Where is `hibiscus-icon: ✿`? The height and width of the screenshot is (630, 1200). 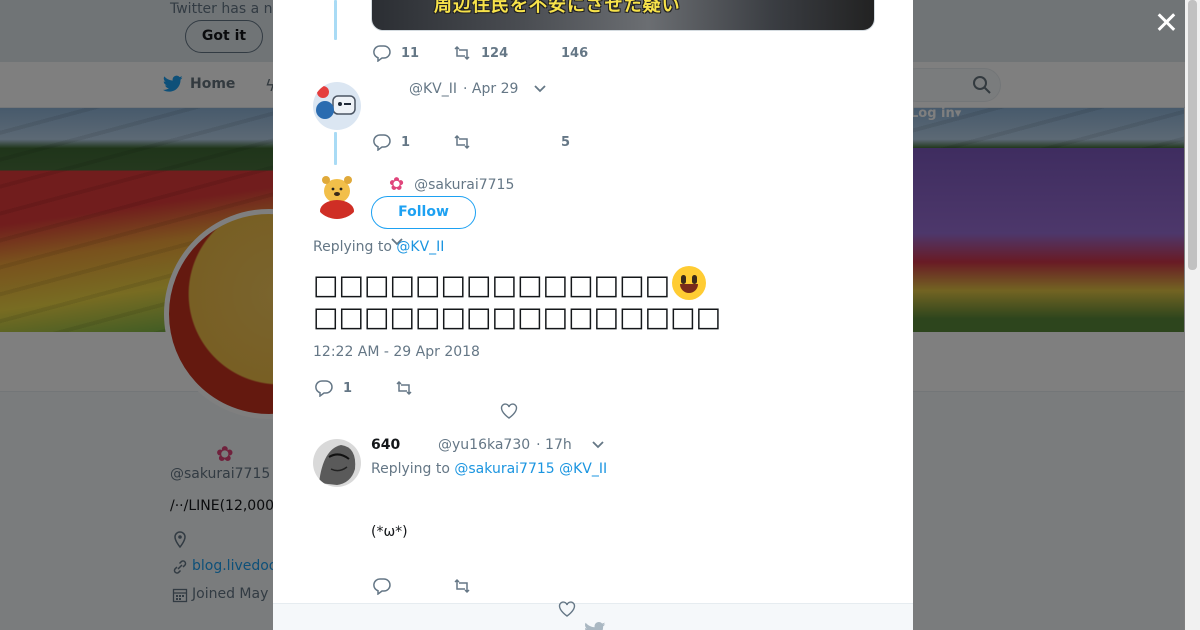 hibiscus-icon: ✿ is located at coordinates (397, 184).